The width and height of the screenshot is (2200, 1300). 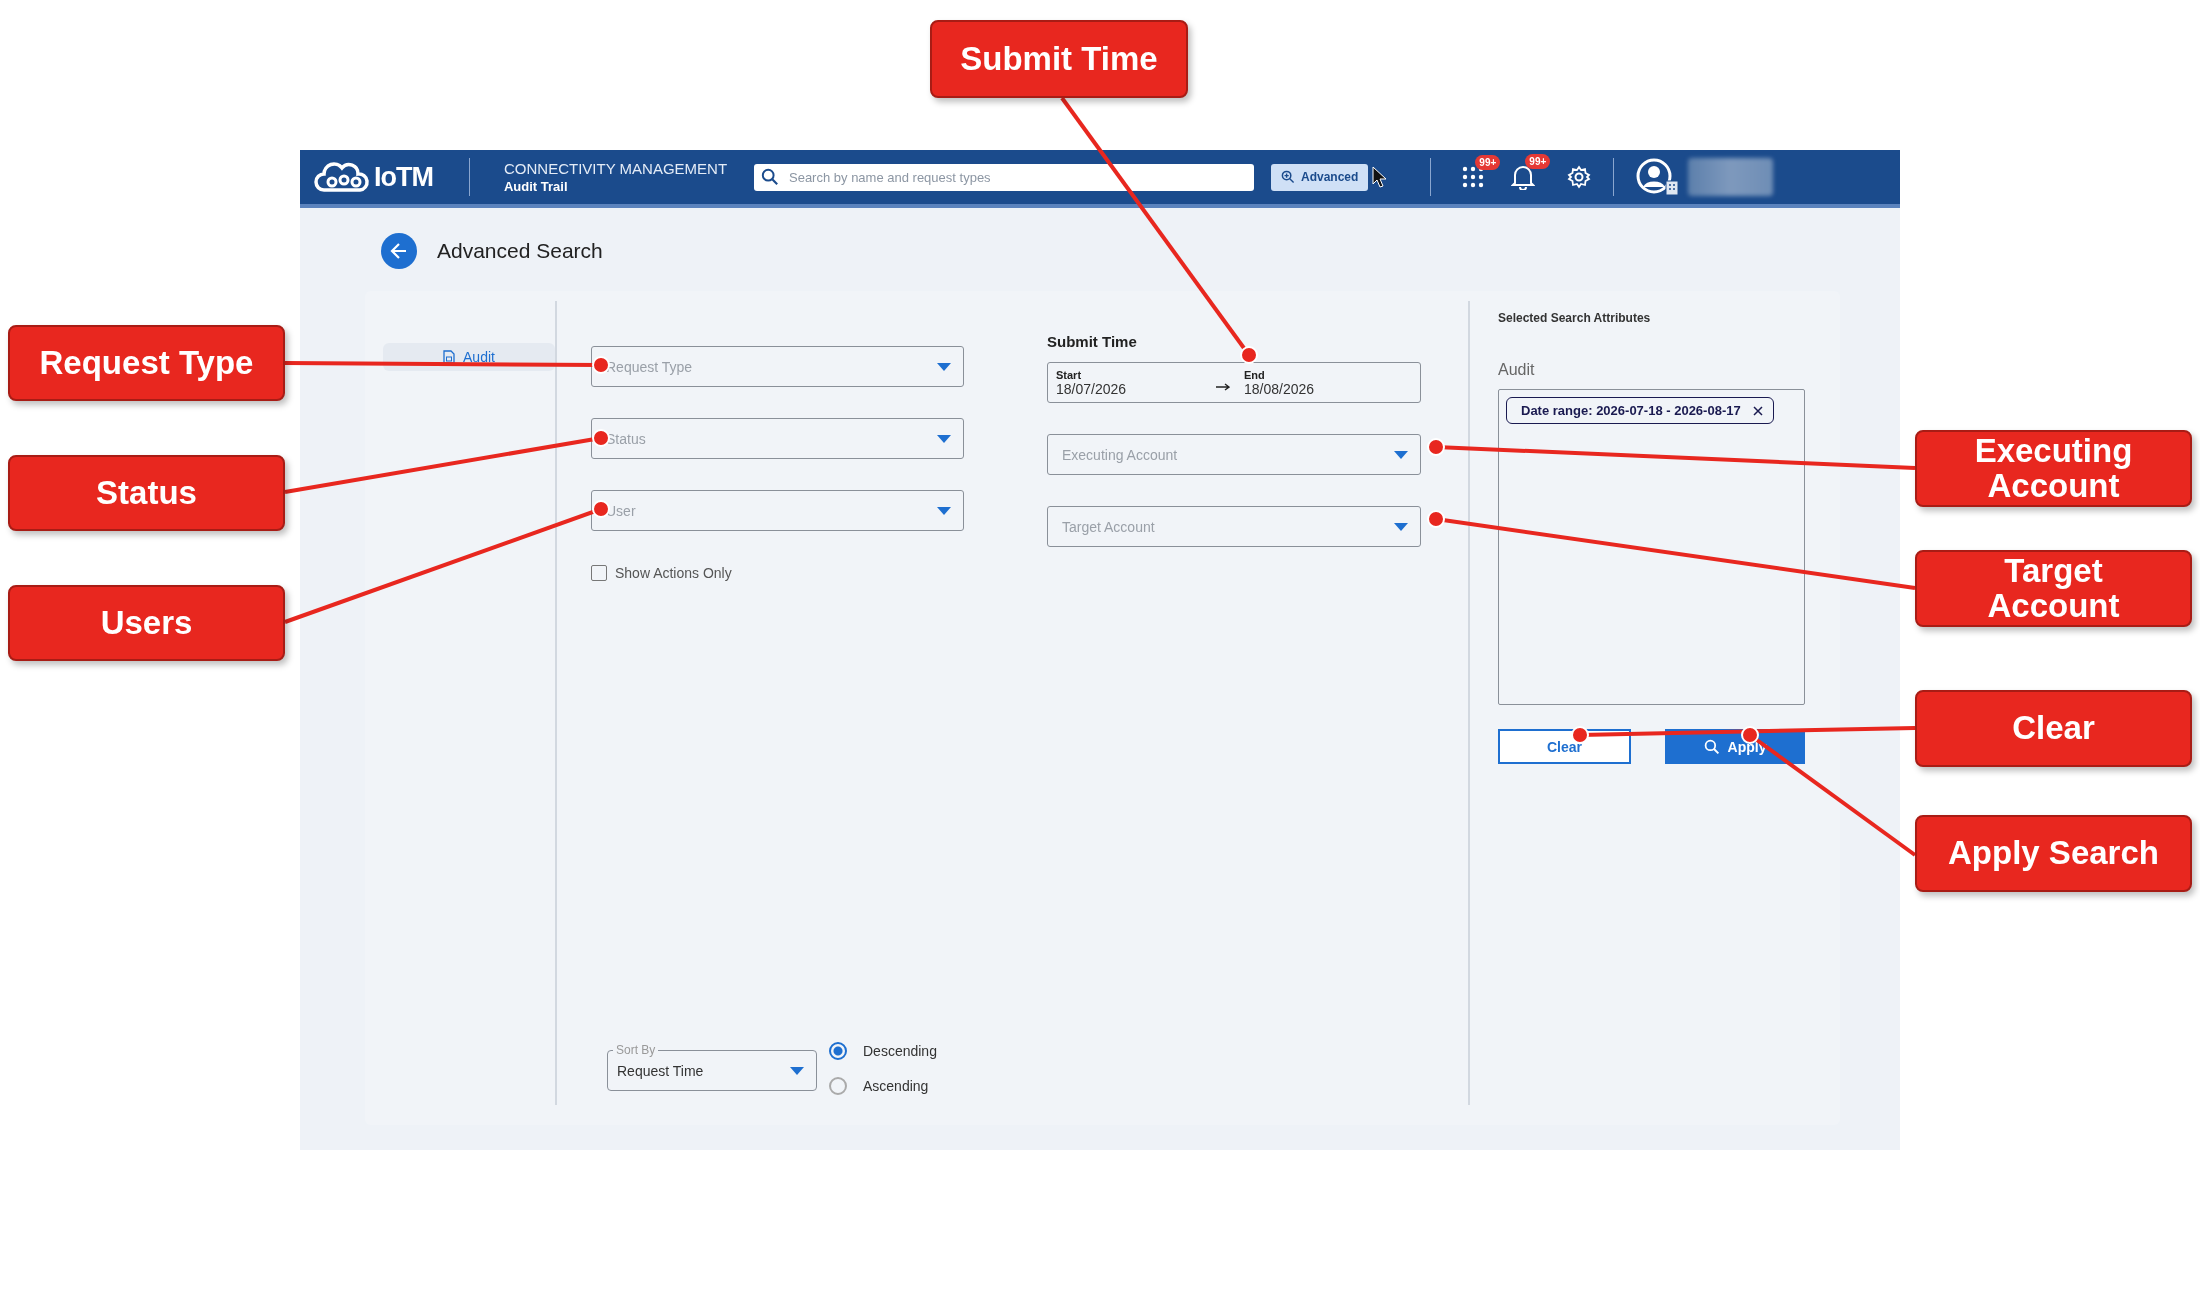 I want to click on close-icon, so click(x=1757, y=410).